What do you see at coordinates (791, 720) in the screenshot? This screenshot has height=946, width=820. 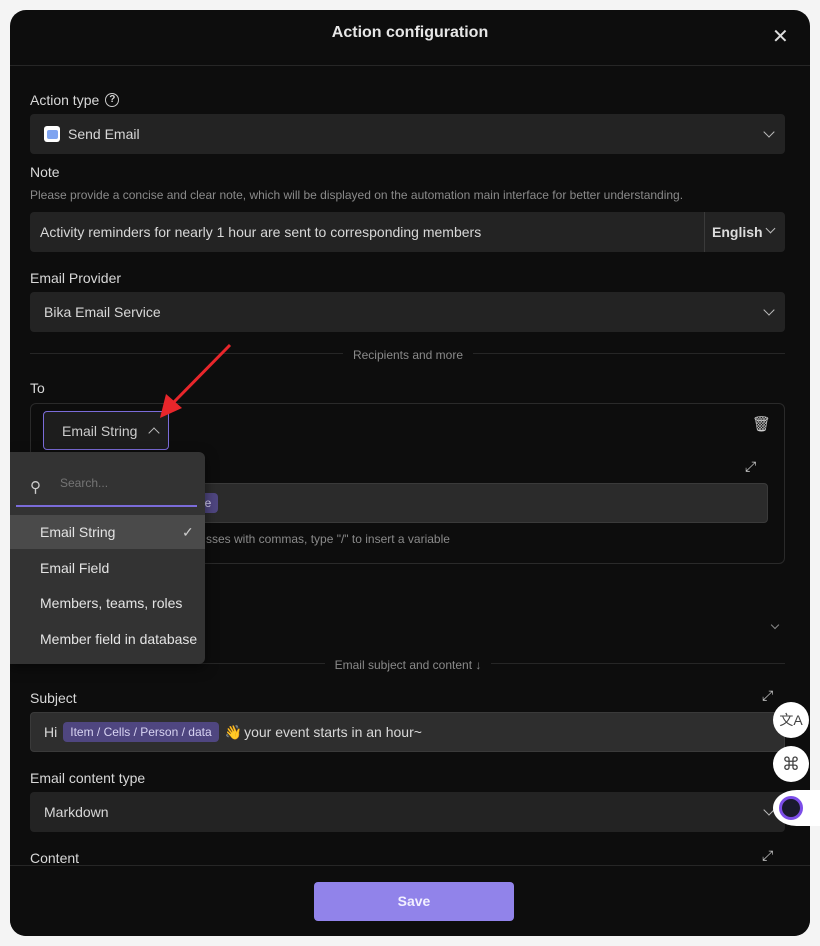 I see `translate-icon: 文A` at bounding box center [791, 720].